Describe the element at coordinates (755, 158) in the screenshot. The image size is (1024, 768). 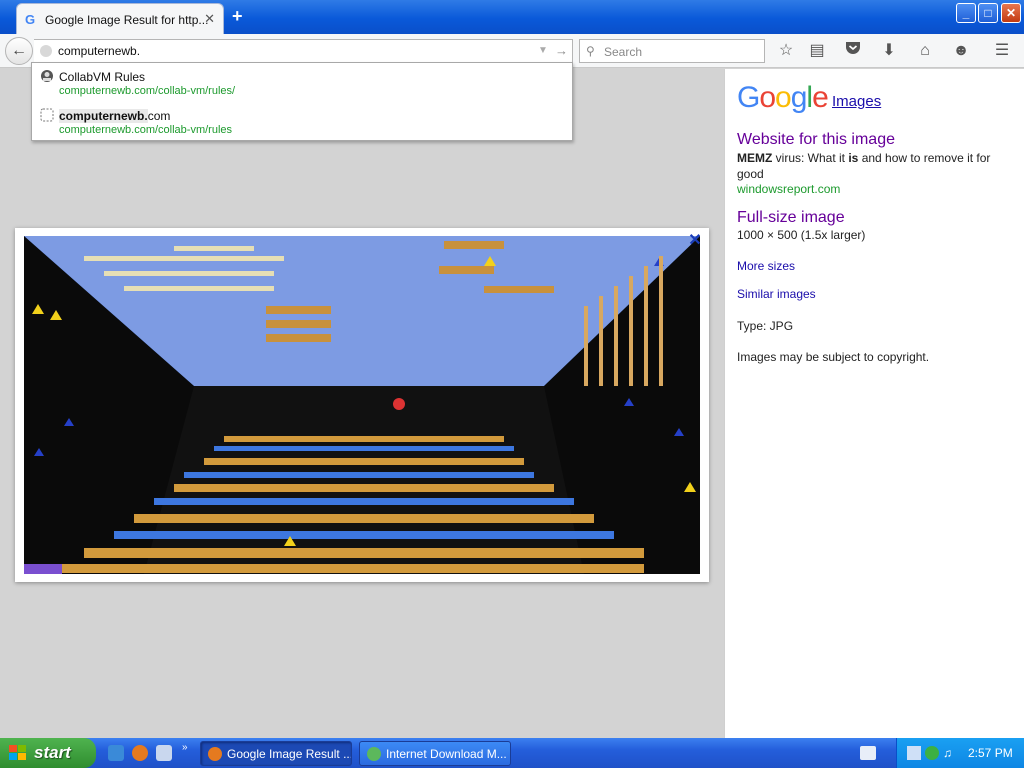
I see `desc-bold-memz: MEMZ` at that location.